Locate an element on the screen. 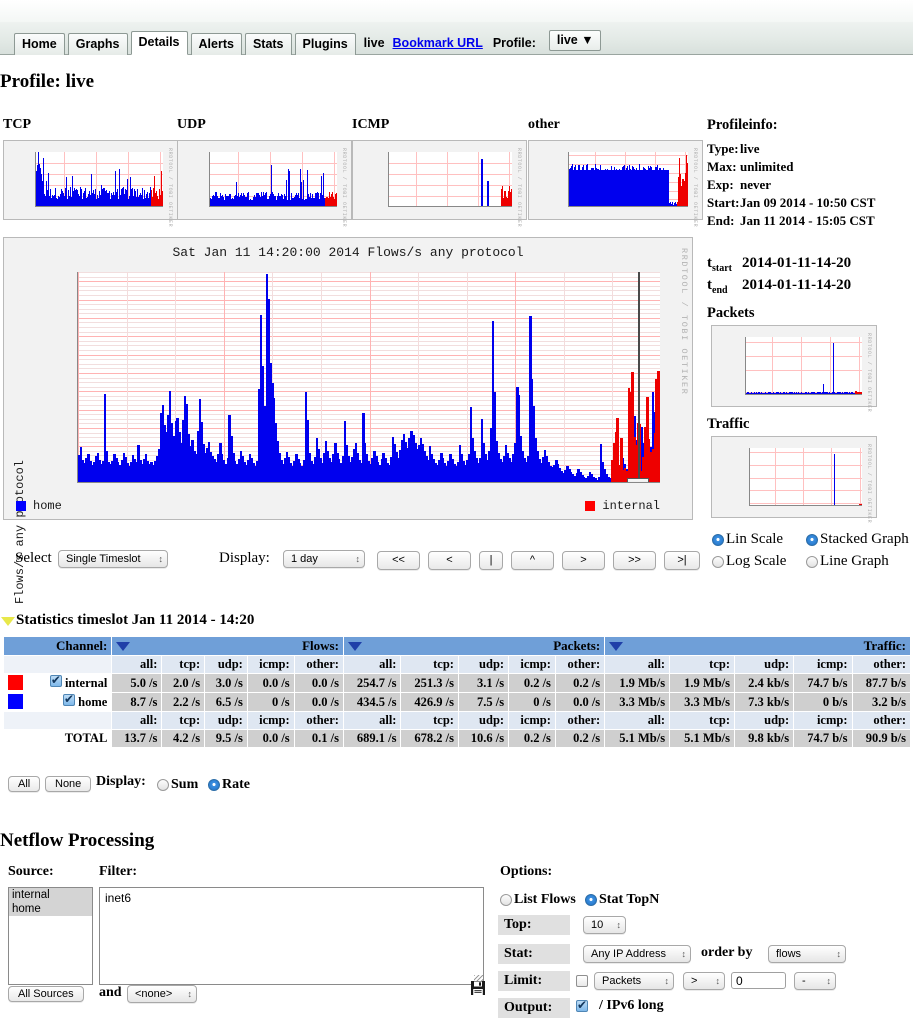 Image resolution: width=913 pixels, height=1024 pixels. traffic-group-header: Traffic: is located at coordinates (757, 646).